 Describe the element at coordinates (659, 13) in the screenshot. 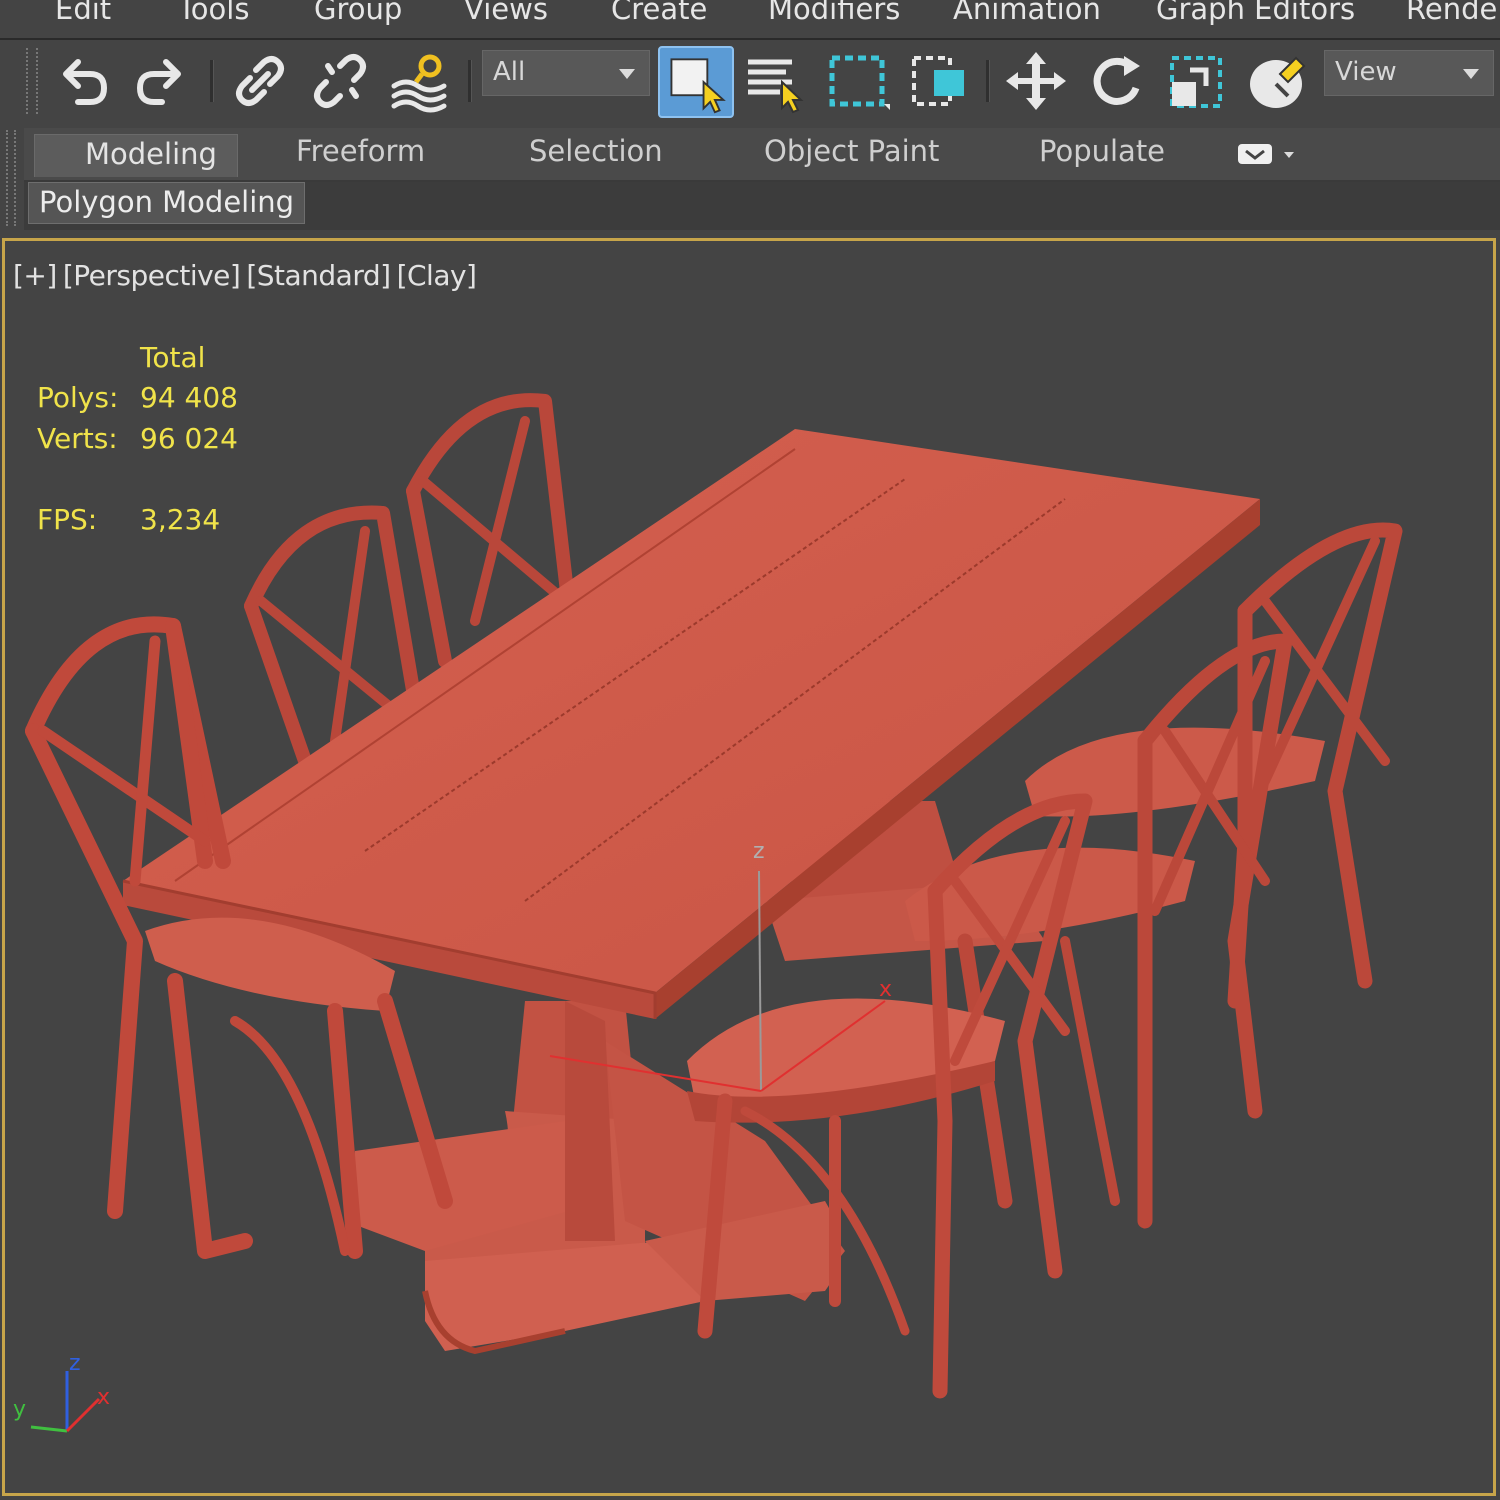

I see `menu-create: Create` at that location.